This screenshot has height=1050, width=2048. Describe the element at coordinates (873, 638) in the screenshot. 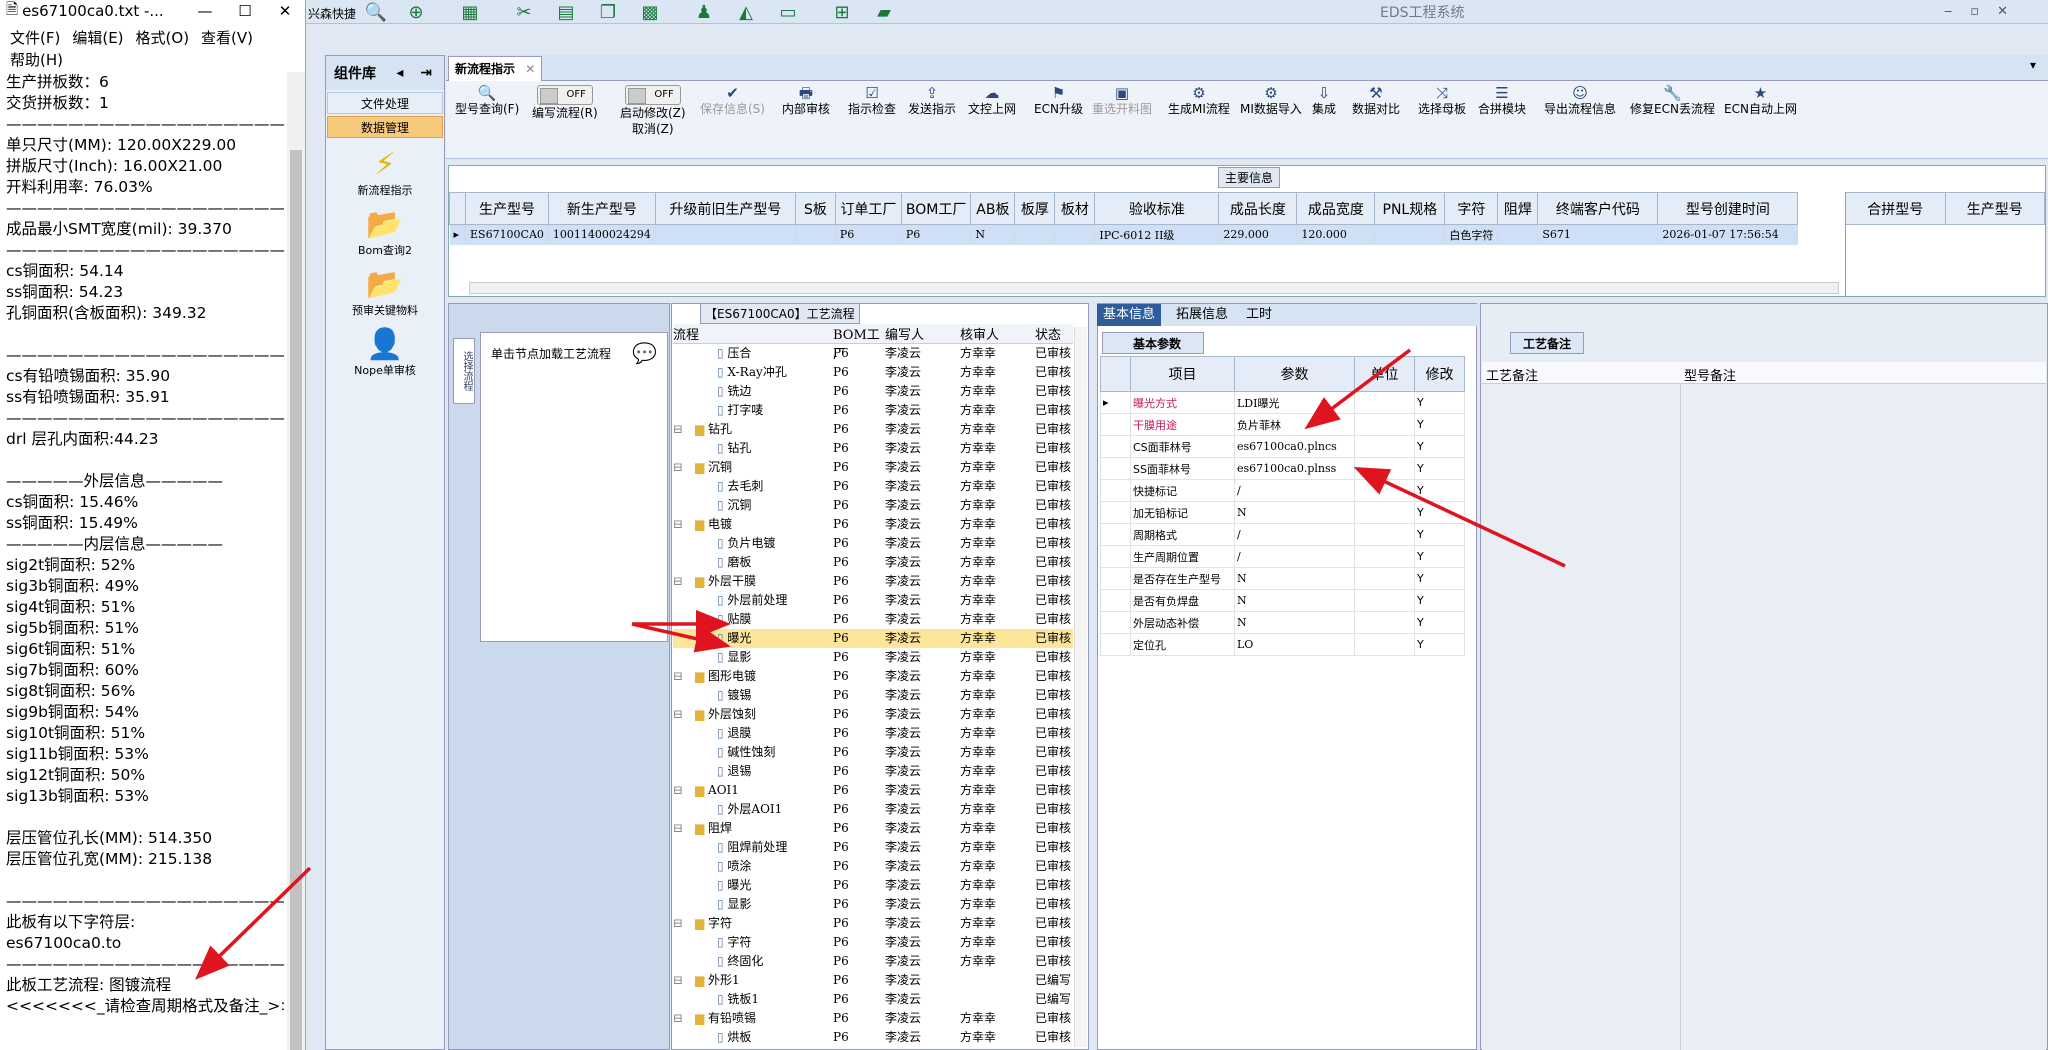

I see `tree-row: ▯ 曝光 P6 李凌云 方幸幸 已审核` at that location.